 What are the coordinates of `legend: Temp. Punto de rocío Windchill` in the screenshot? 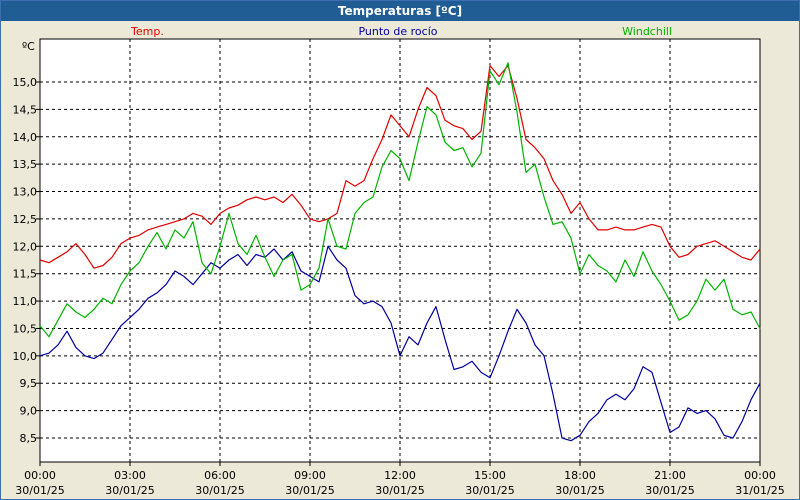 It's located at (401, 31).